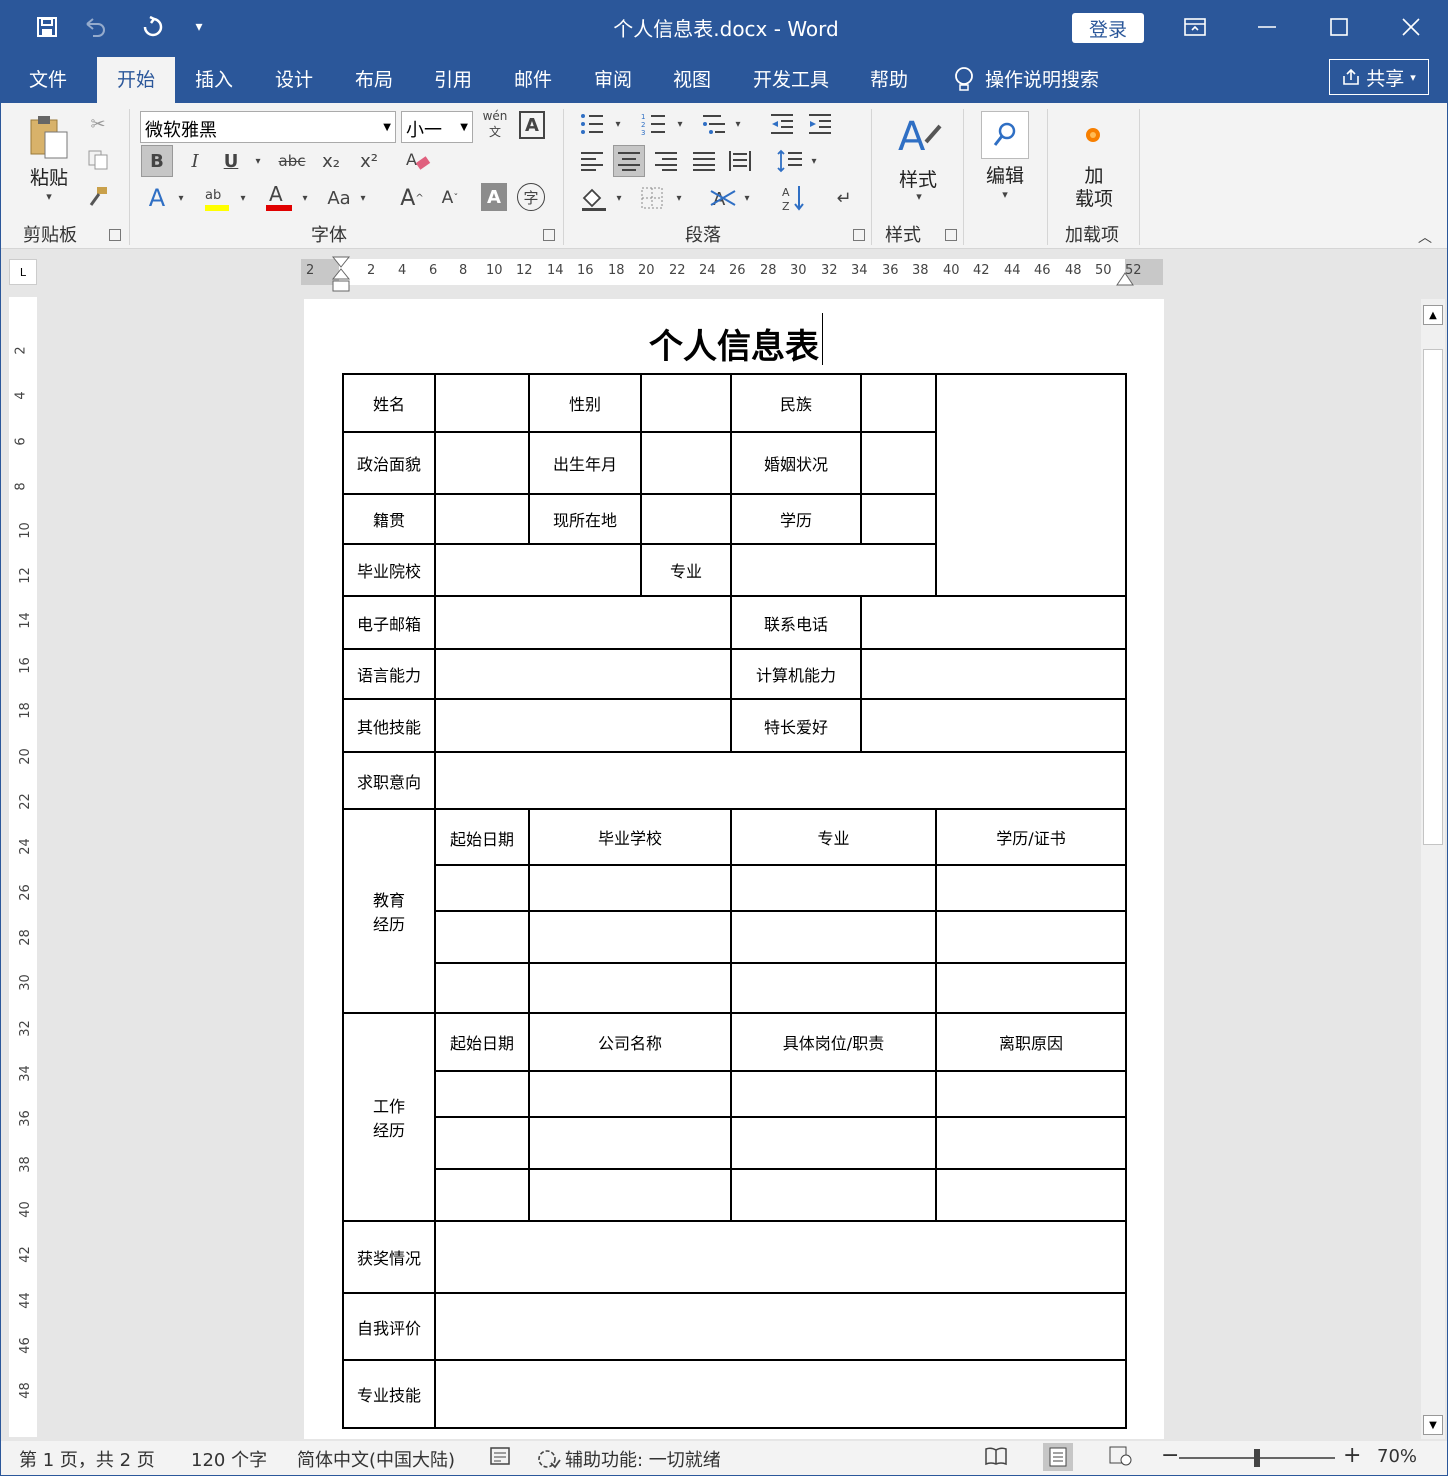 The height and width of the screenshot is (1476, 1448). I want to click on zoom-slider, so click(1257, 1458).